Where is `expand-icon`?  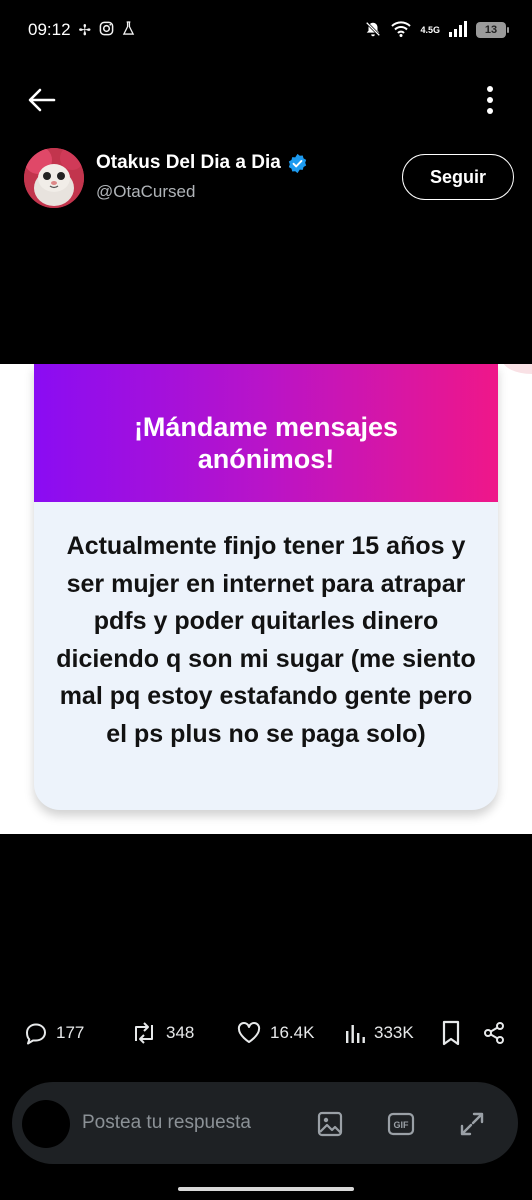
expand-icon is located at coordinates (472, 1124).